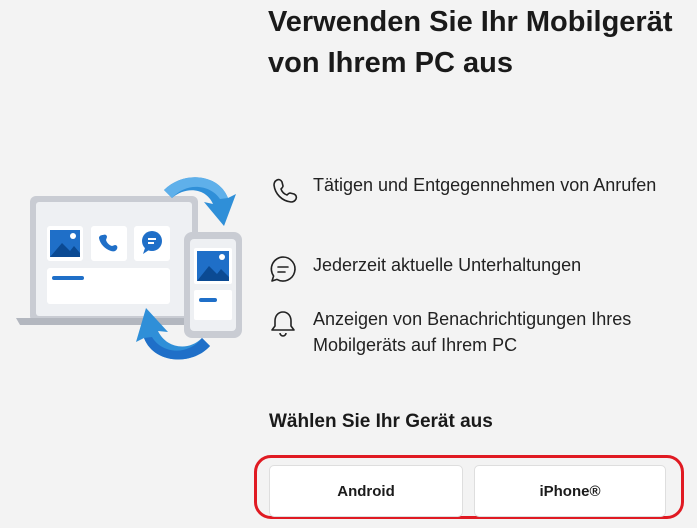 Image resolution: width=697 pixels, height=528 pixels. What do you see at coordinates (381, 421) in the screenshot?
I see `device-selection-heading: Wählen Sie Ihr Gerät aus` at bounding box center [381, 421].